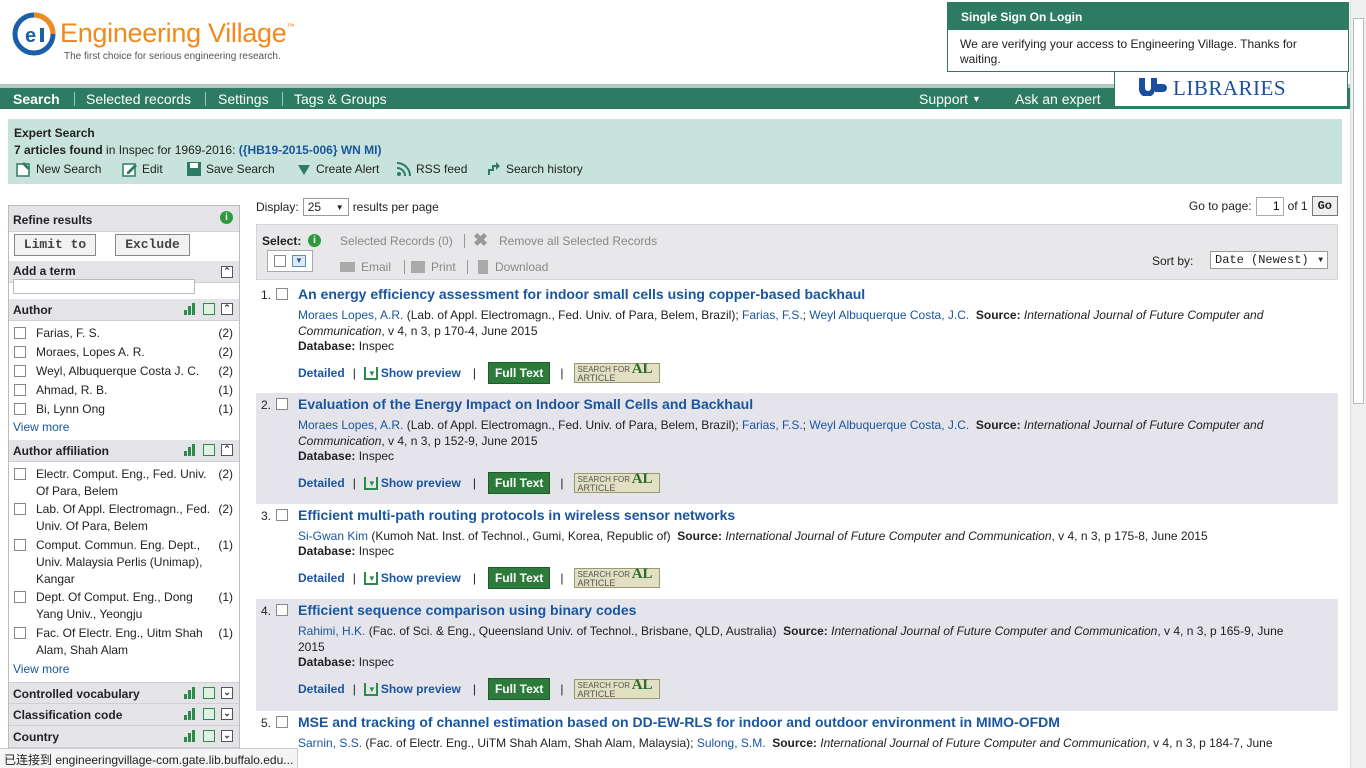 This screenshot has width=1366, height=768. What do you see at coordinates (58, 169) in the screenshot?
I see `new-search-button: New Search` at bounding box center [58, 169].